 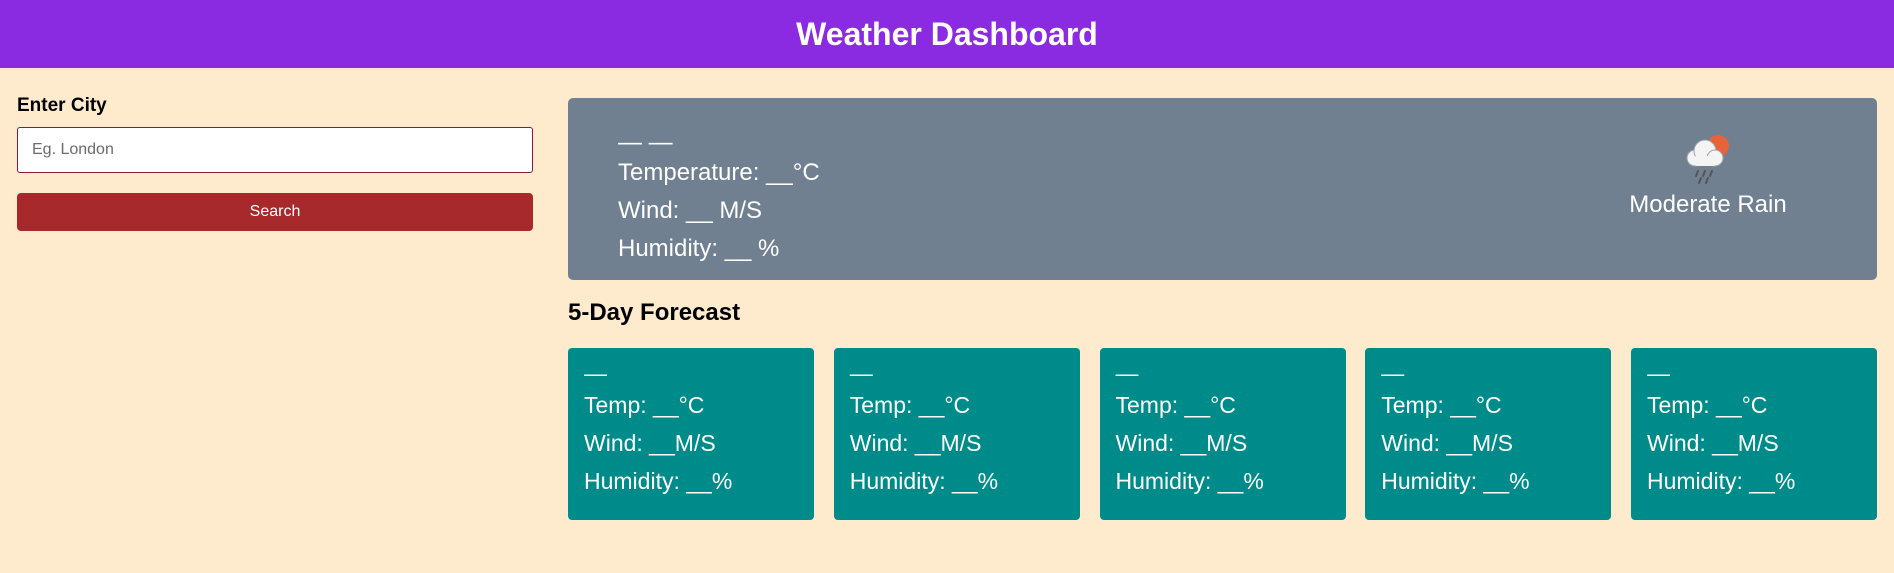 I want to click on current-date: — —, so click(x=645, y=142).